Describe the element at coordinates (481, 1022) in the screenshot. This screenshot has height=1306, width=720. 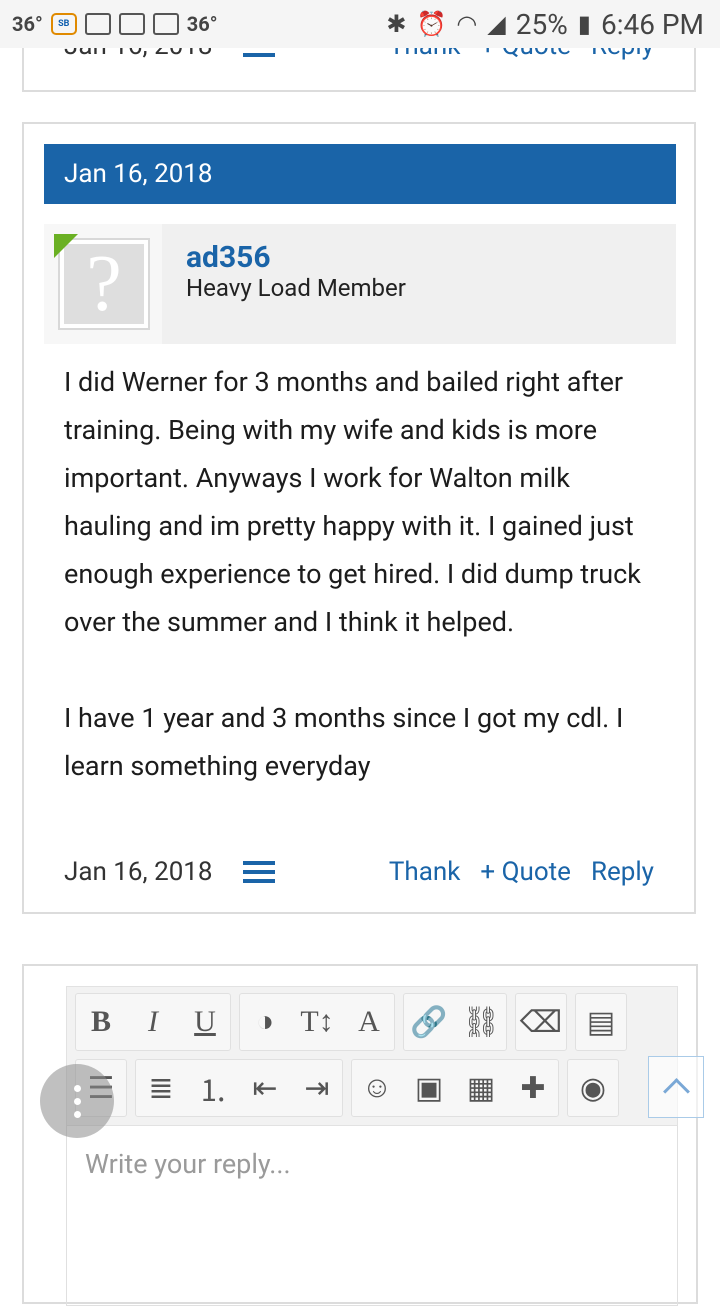
I see `unlink-icon: ⛓` at that location.